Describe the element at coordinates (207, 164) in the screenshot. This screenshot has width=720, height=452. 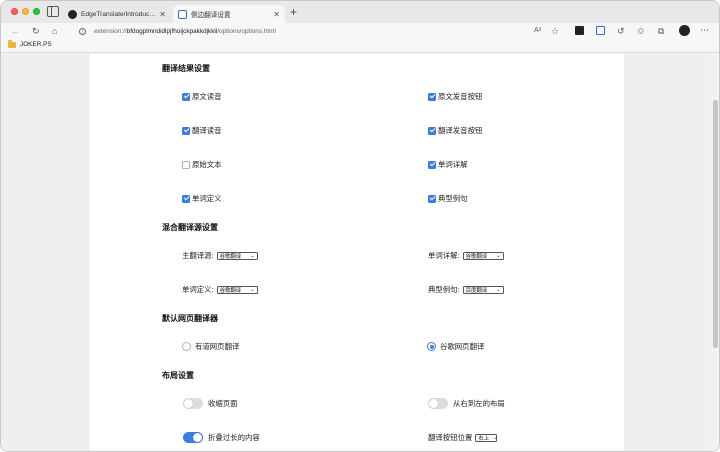
I see `option-label: 原始文本` at that location.